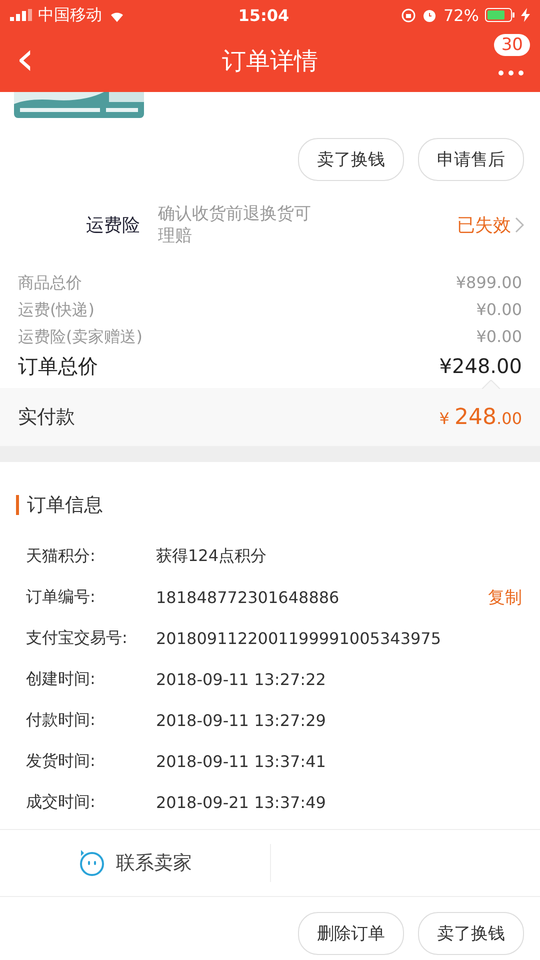  Describe the element at coordinates (46, 417) in the screenshot. I see `paid-label: 实付款` at that location.